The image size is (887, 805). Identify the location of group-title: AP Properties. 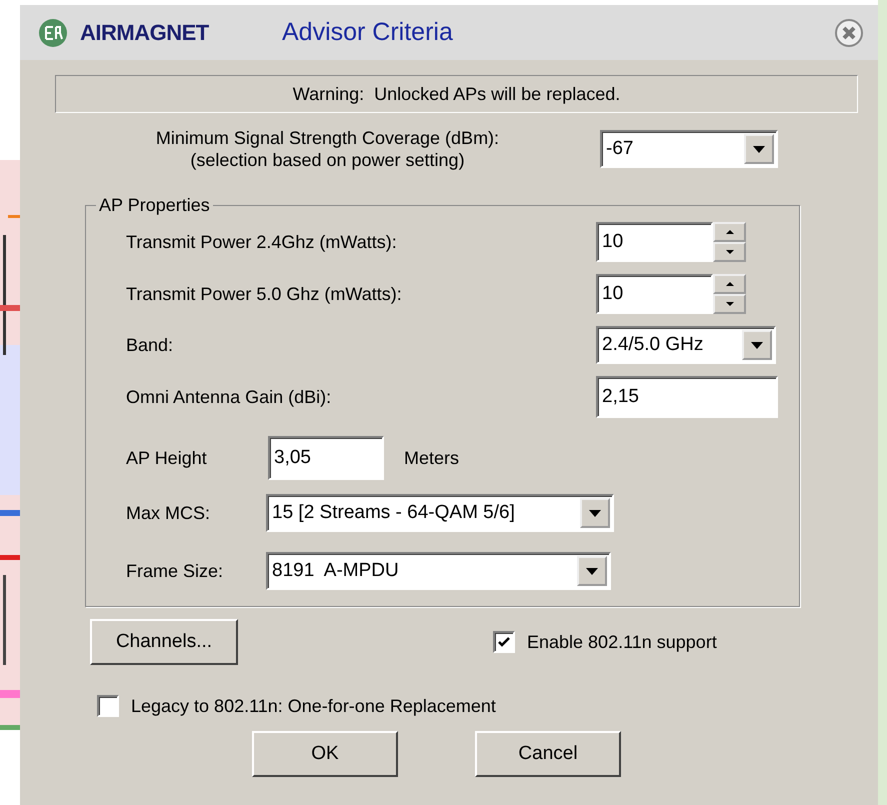
(154, 205).